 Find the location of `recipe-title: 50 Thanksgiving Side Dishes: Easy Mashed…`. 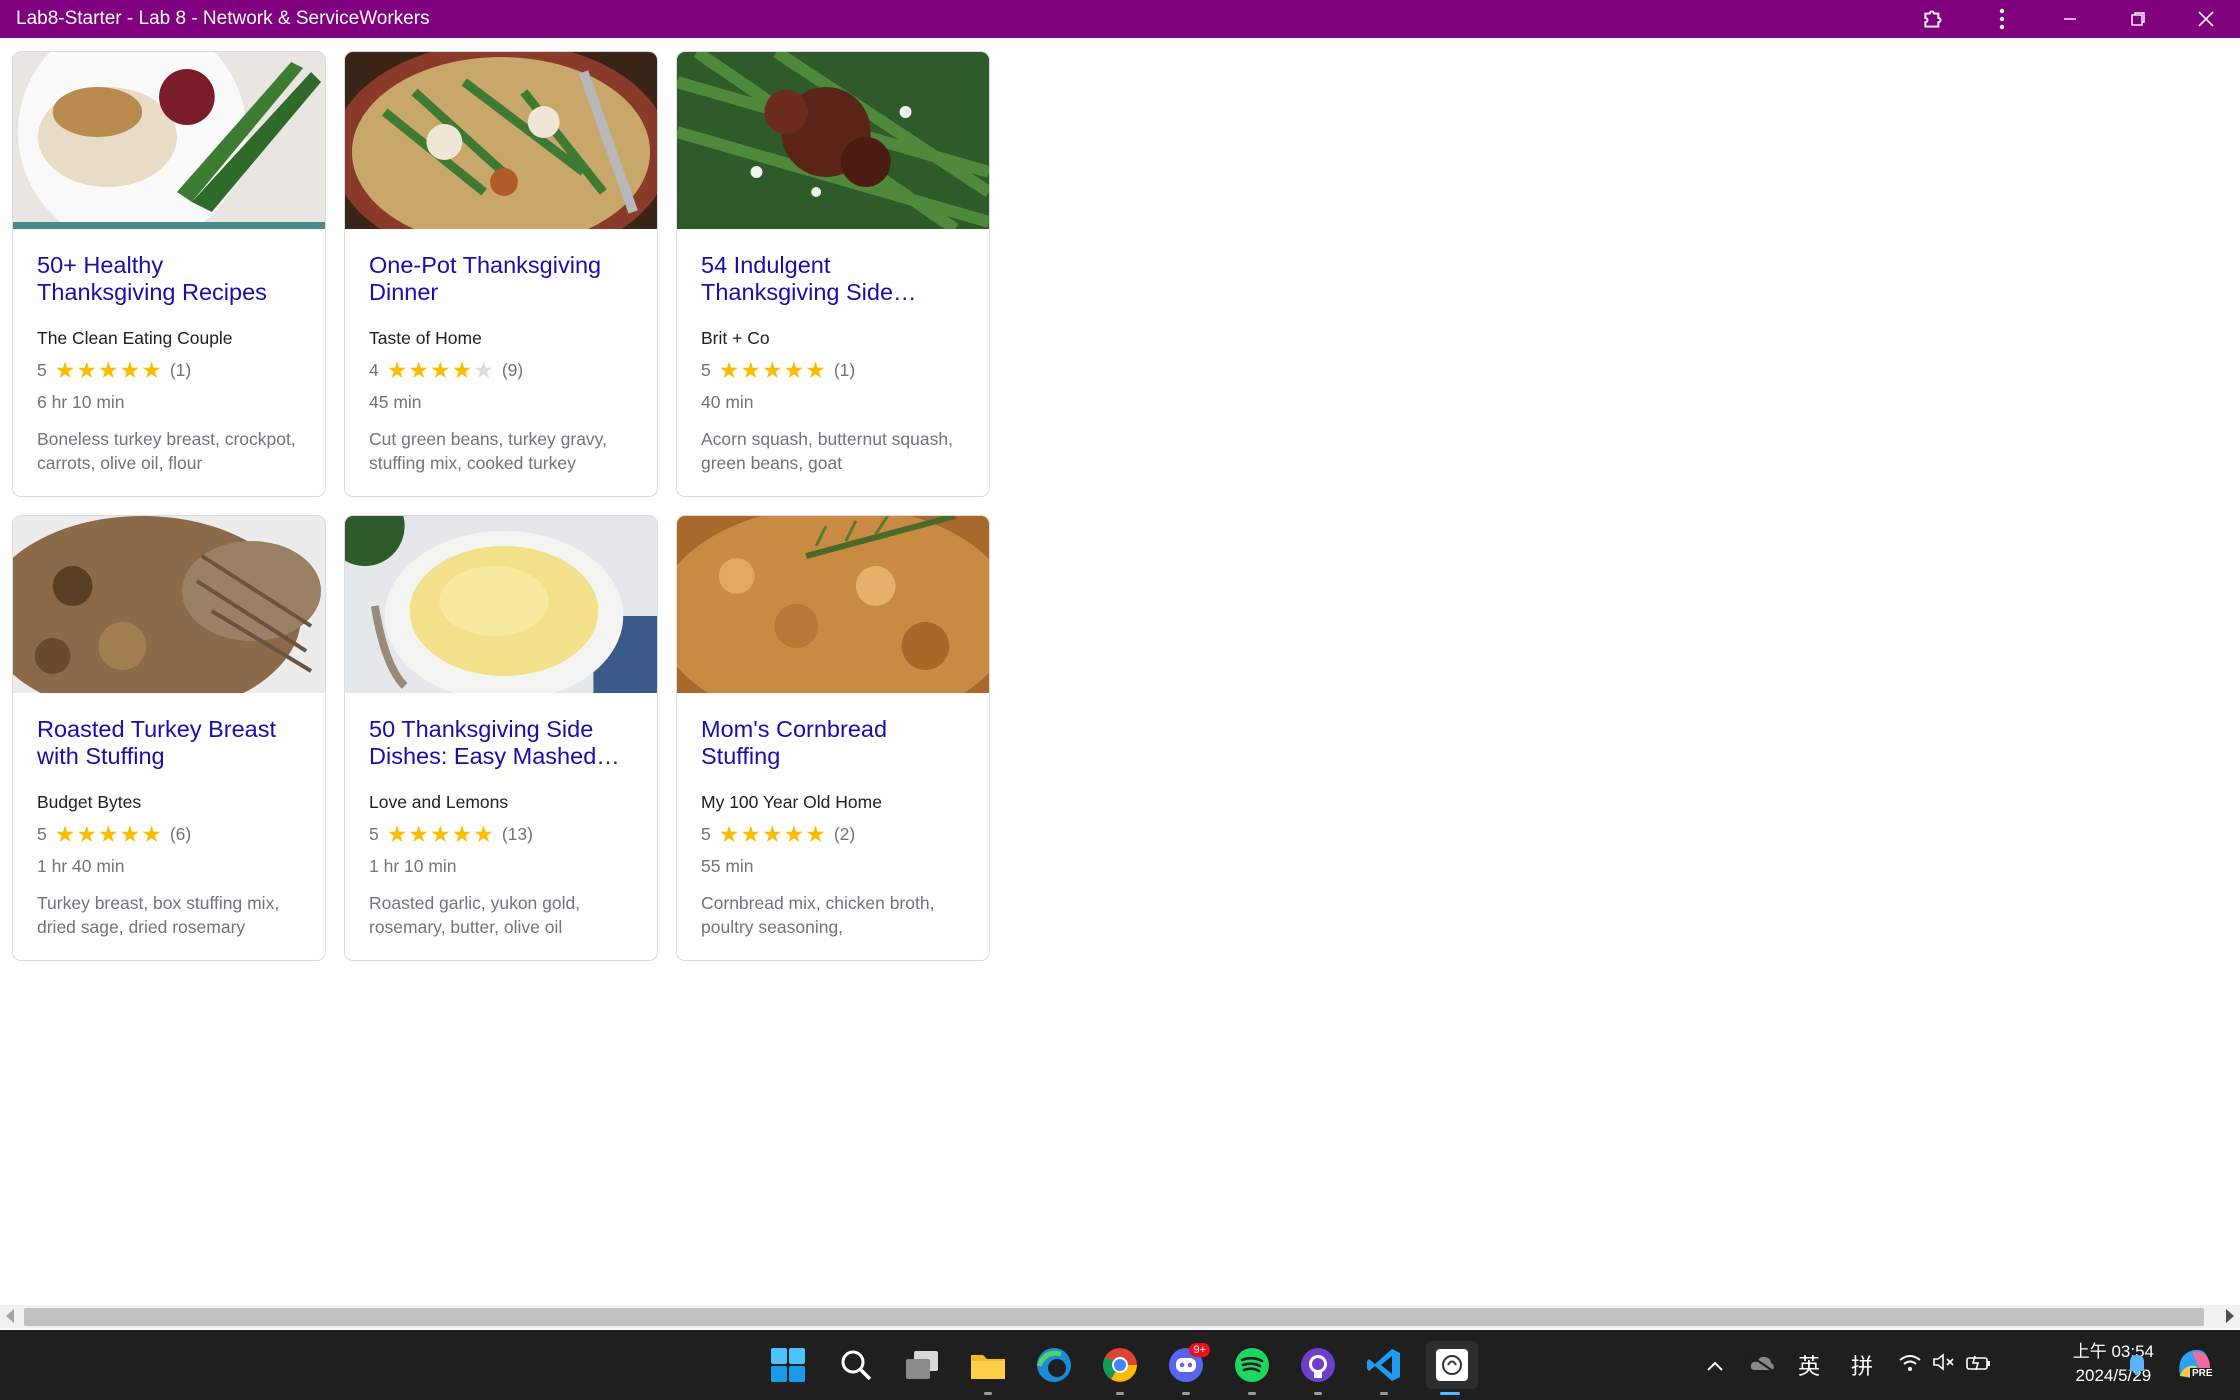

recipe-title: 50 Thanksgiving Side Dishes: Easy Mashed… is located at coordinates (503, 743).